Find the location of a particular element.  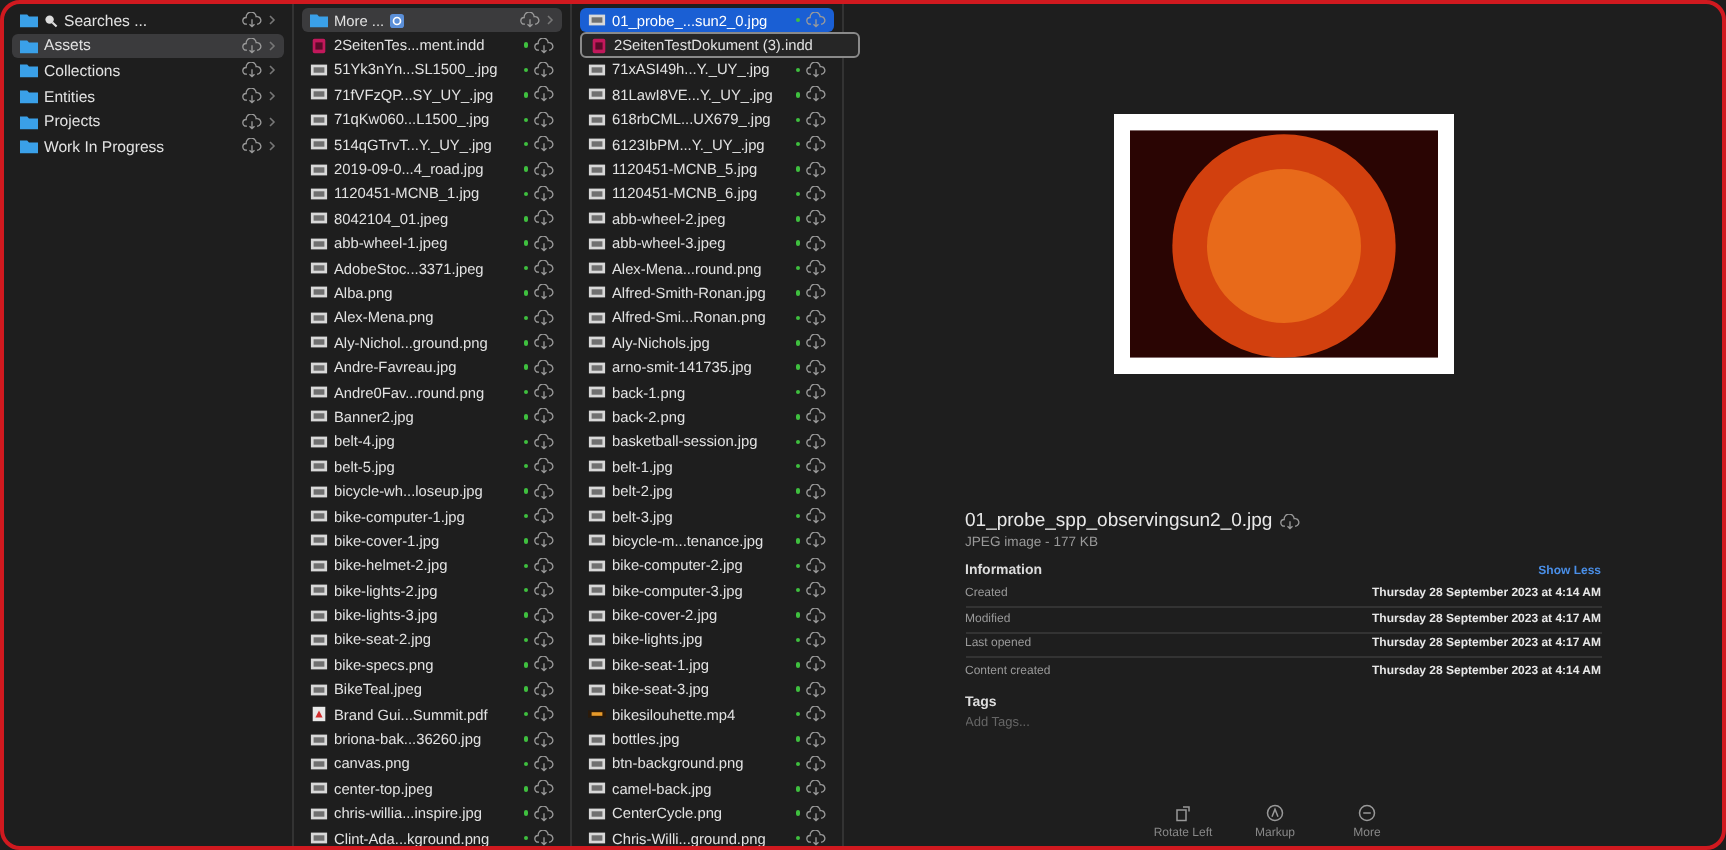

rotate-icon is located at coordinates (1183, 813).